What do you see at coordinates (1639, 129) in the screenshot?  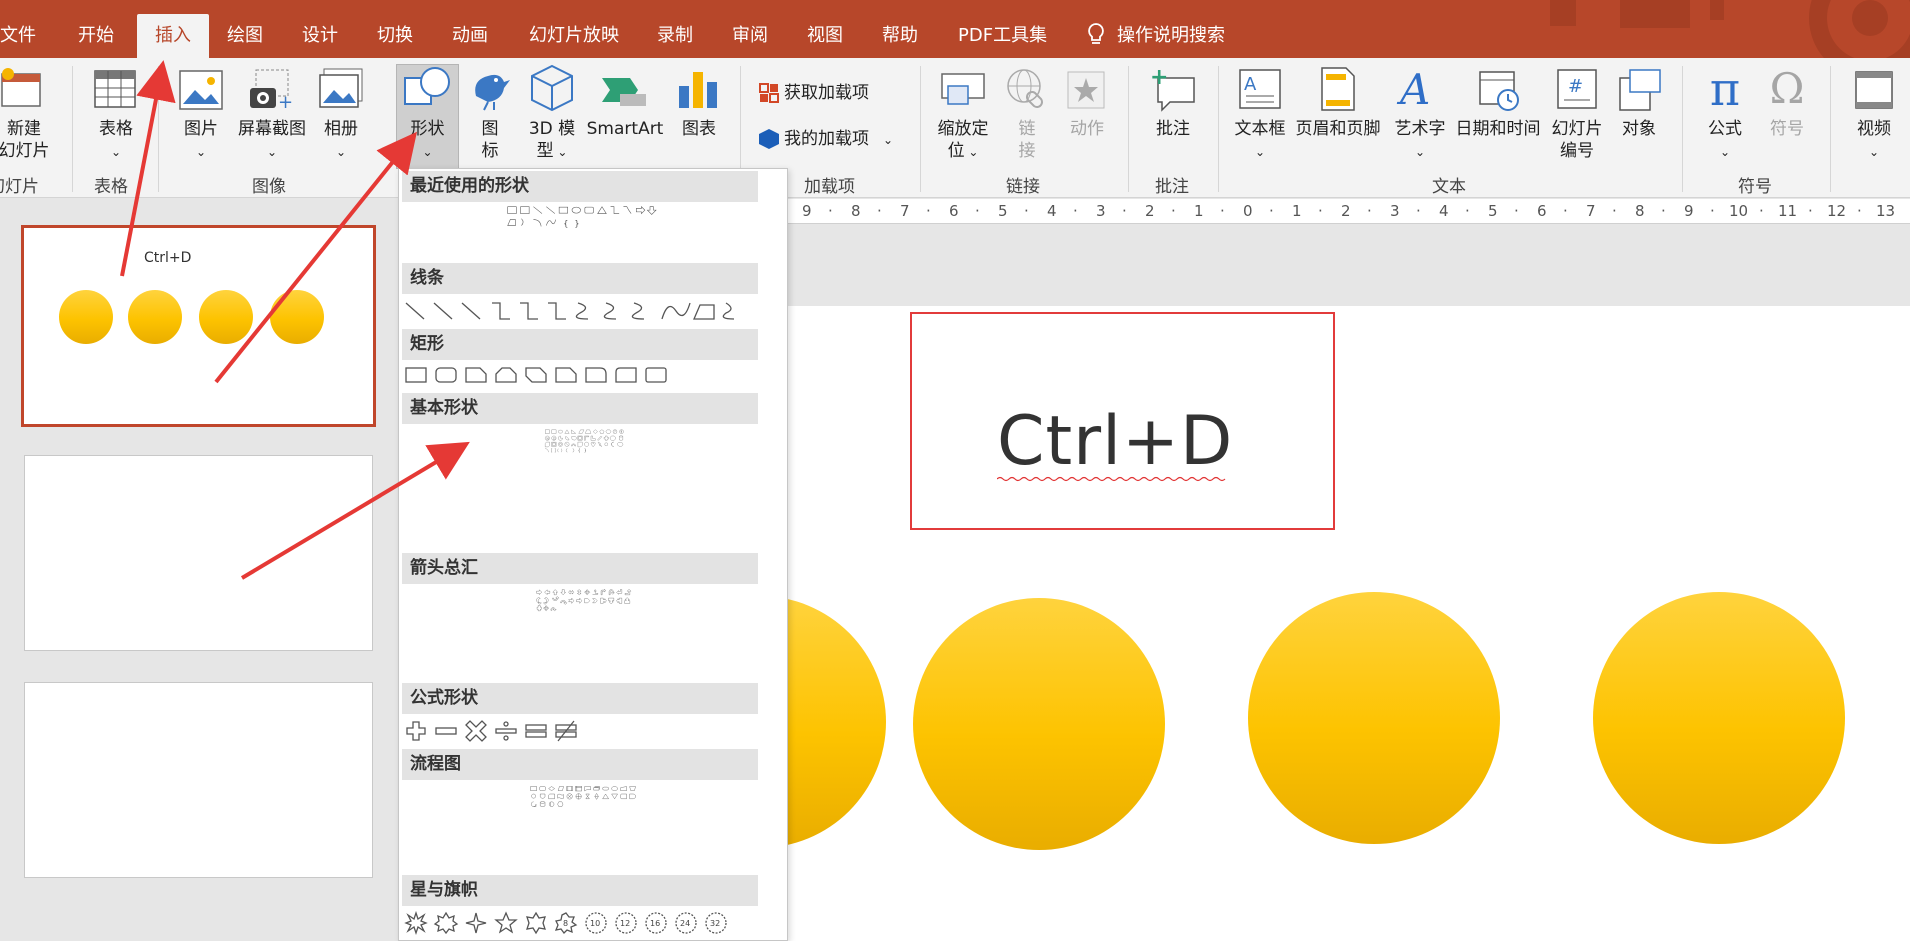 I see `object-button: 对象` at bounding box center [1639, 129].